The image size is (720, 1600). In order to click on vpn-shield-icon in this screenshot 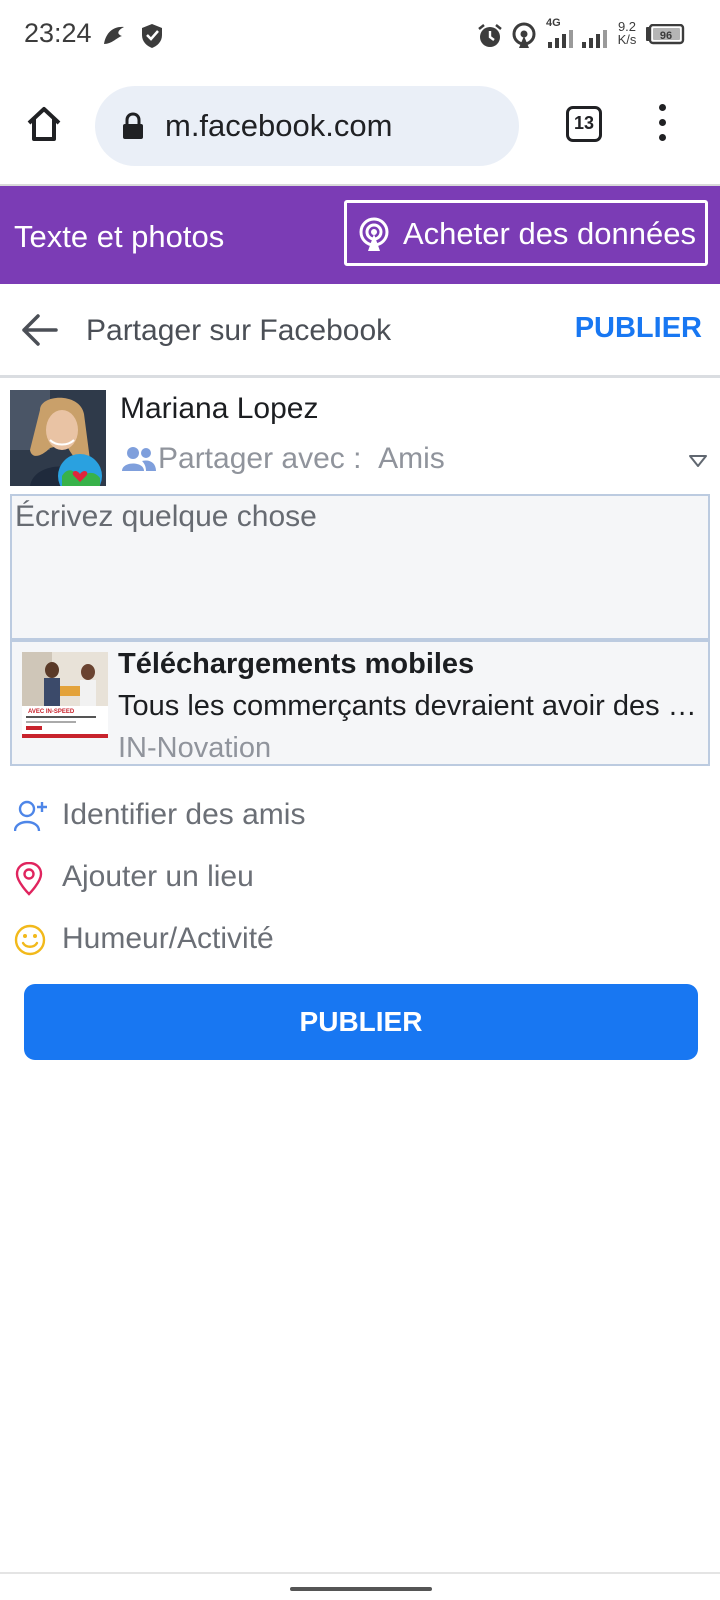, I will do `click(152, 38)`.